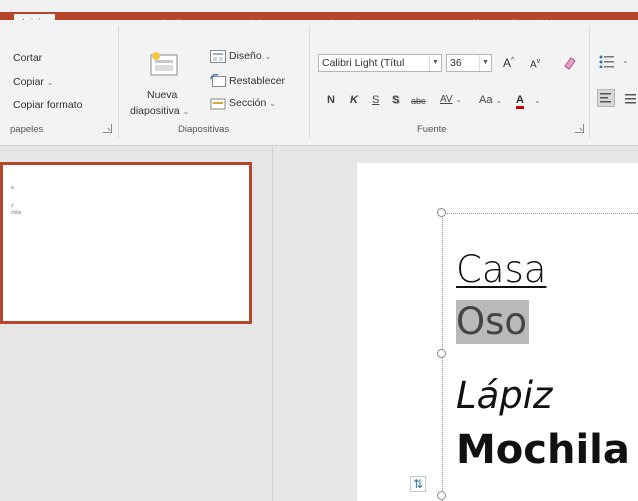  I want to click on char-spacing-button: AV ⌄, so click(451, 99).